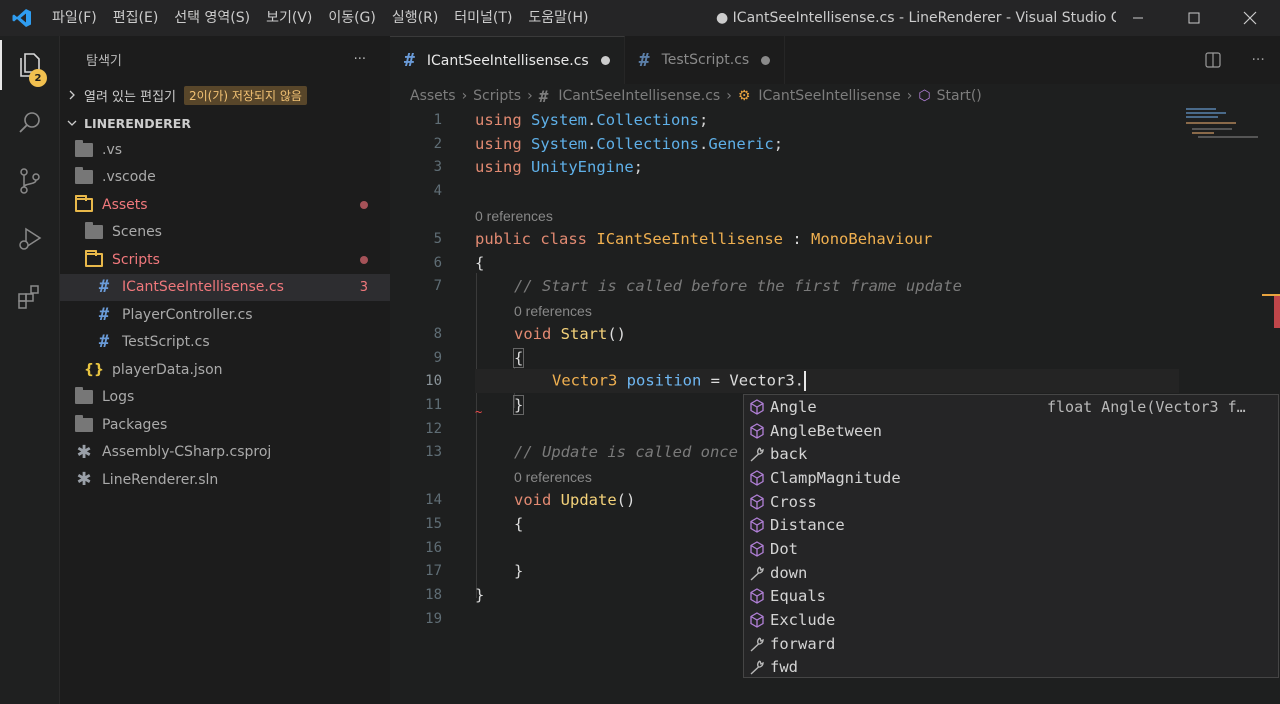  I want to click on tree-item-playerdata: {} playerData.json, so click(225, 370).